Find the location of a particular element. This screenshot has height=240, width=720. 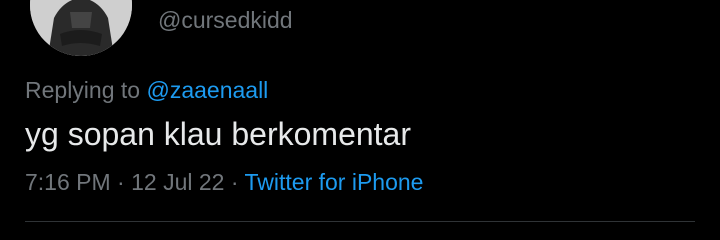

replying-to-label: Replying to is located at coordinates (86, 90).